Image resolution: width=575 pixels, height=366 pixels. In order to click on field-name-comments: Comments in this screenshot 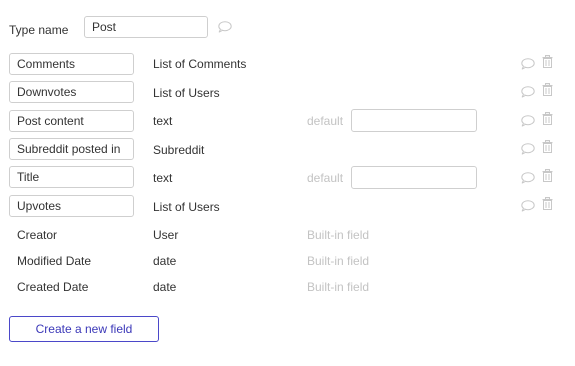, I will do `click(71, 64)`.